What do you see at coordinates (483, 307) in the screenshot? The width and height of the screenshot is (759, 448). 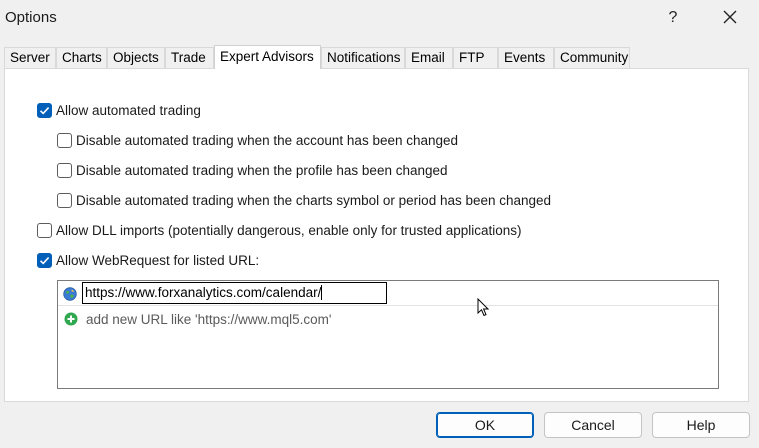 I see `mouse-pointer-icon` at bounding box center [483, 307].